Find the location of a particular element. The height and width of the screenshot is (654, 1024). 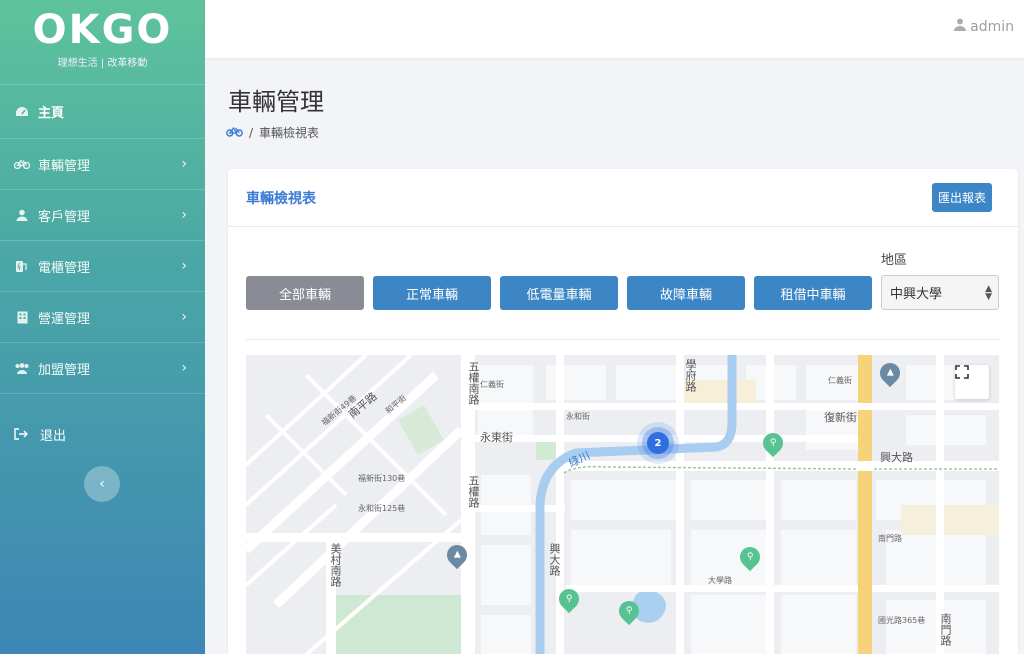

brand-logo: OKGO 理想生活 | 改革移動 is located at coordinates (102, 42).